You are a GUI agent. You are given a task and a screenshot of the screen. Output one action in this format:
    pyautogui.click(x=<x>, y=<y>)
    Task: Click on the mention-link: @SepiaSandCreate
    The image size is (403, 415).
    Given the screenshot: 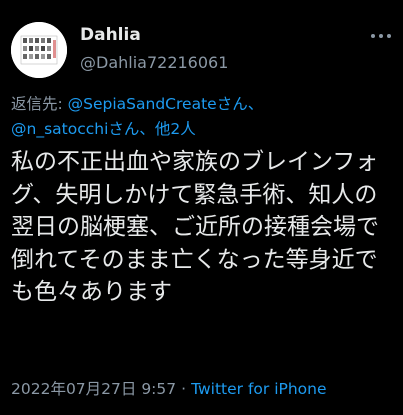 What is the action you would take?
    pyautogui.click(x=142, y=104)
    